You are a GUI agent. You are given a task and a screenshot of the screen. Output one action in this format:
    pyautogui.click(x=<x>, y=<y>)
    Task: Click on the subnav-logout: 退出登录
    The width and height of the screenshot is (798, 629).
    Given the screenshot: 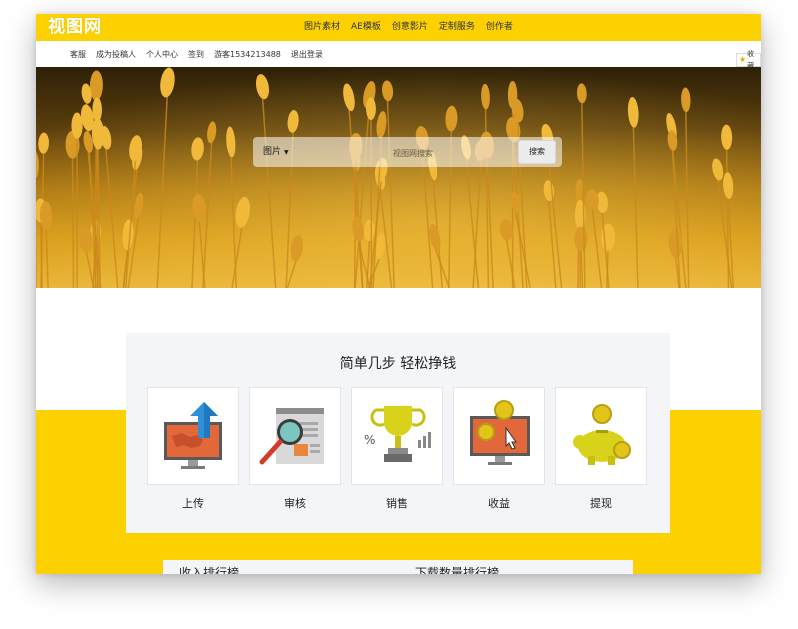 What is the action you would take?
    pyautogui.click(x=307, y=54)
    